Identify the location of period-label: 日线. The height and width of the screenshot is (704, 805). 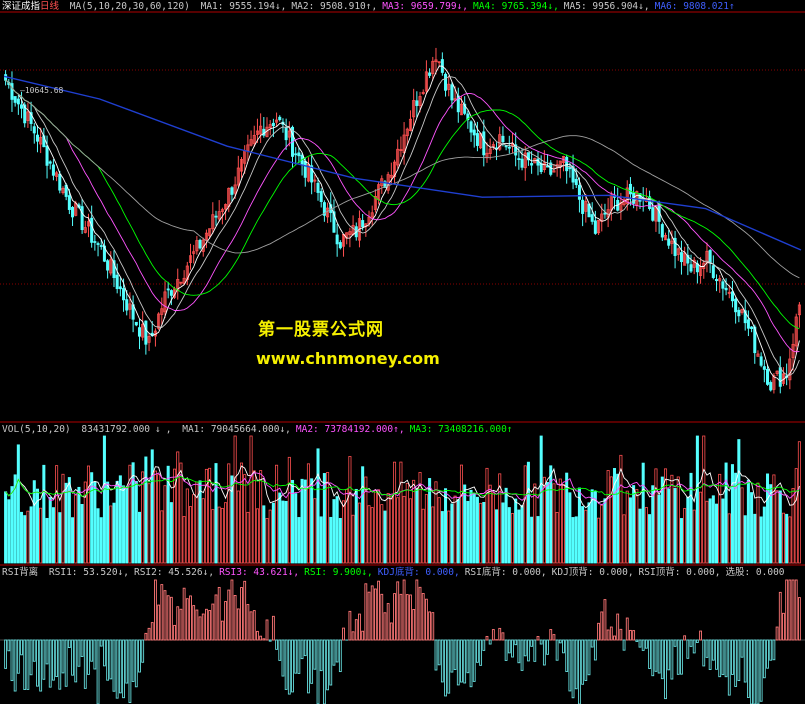
(50, 6).